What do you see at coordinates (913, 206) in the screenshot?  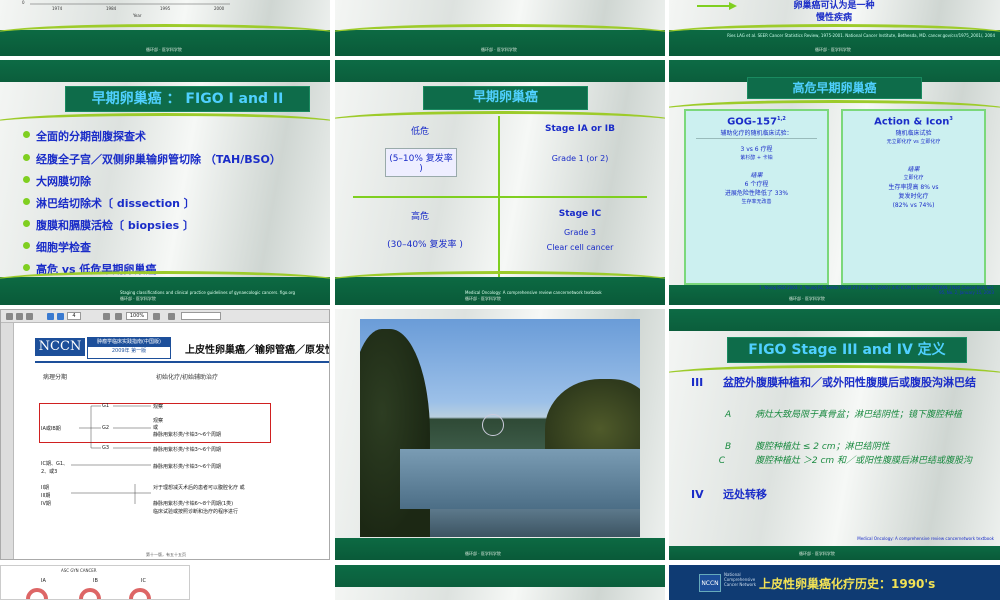 I see `box-line: (82% vs 74%)` at bounding box center [913, 206].